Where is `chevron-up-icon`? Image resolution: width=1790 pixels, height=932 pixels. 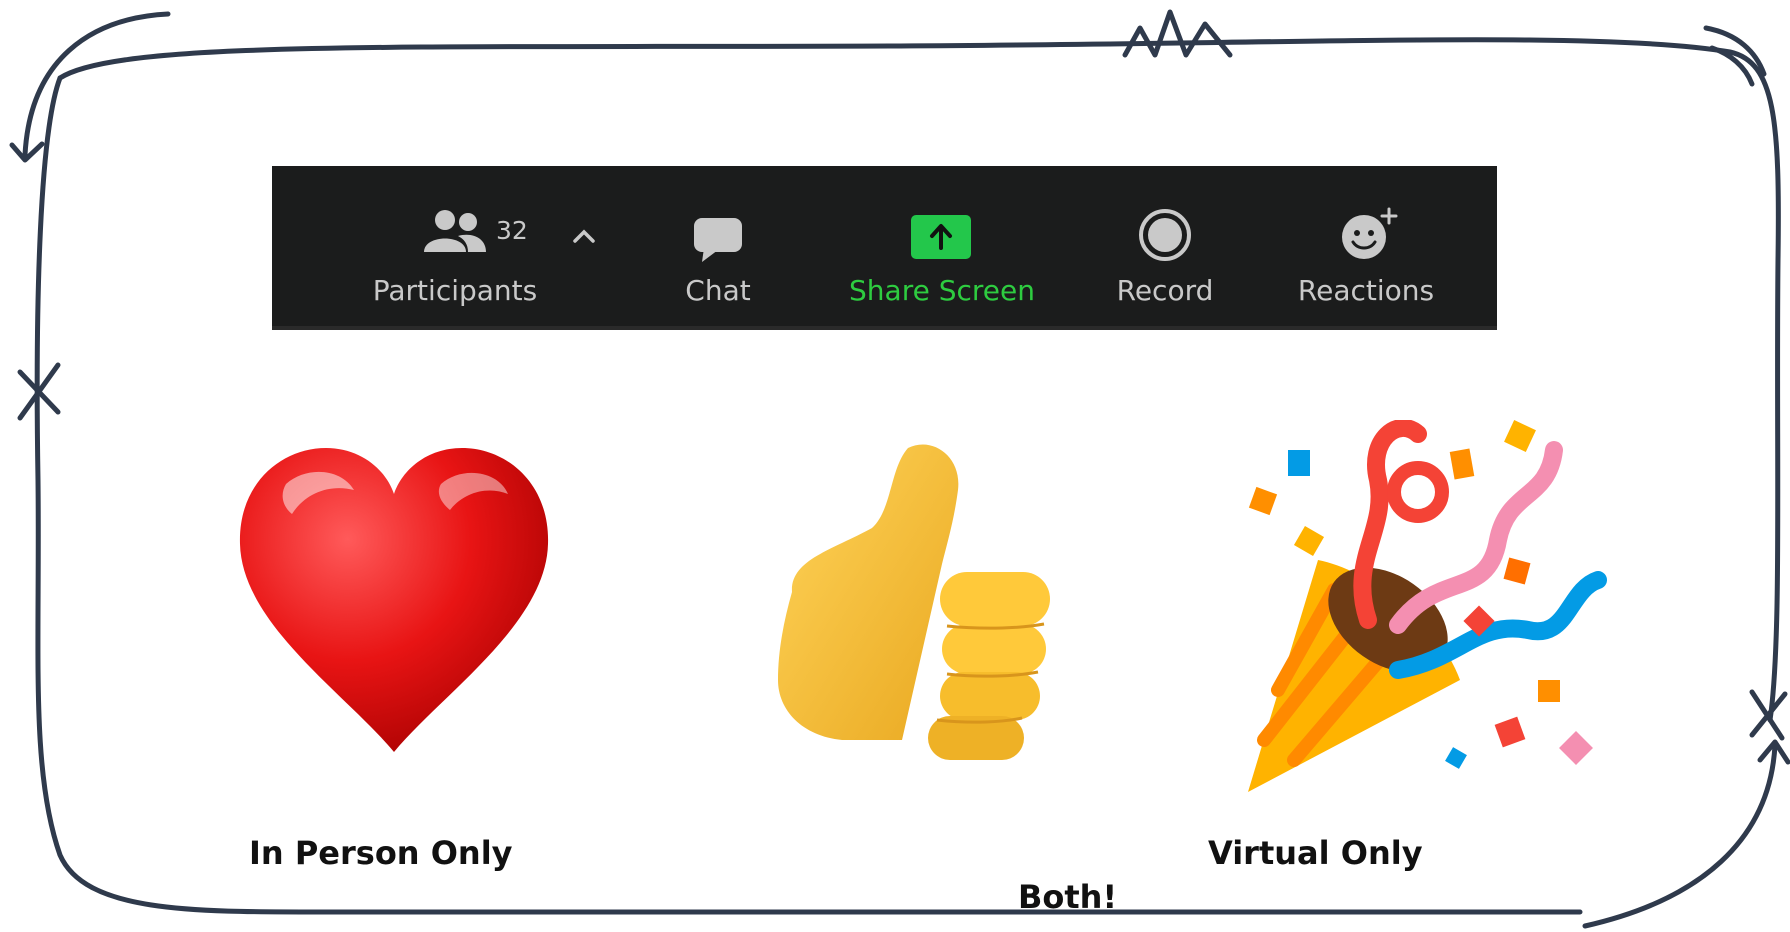 chevron-up-icon is located at coordinates (584, 236).